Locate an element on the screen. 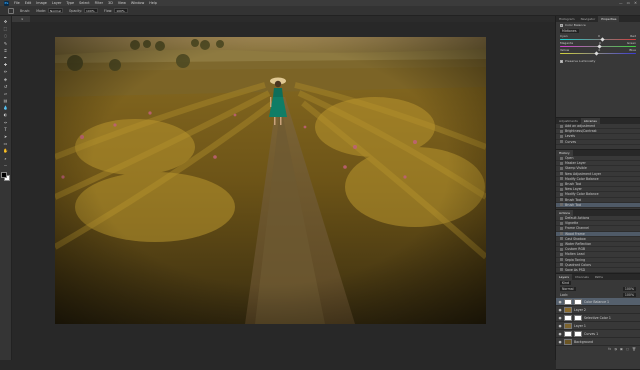 The width and height of the screenshot is (640, 370). menu-help: Help is located at coordinates (153, 3).